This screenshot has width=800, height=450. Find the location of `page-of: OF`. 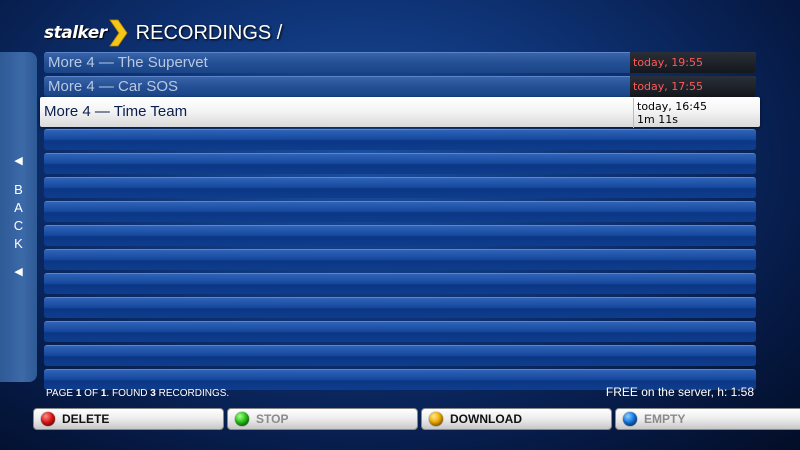

page-of: OF is located at coordinates (91, 393).